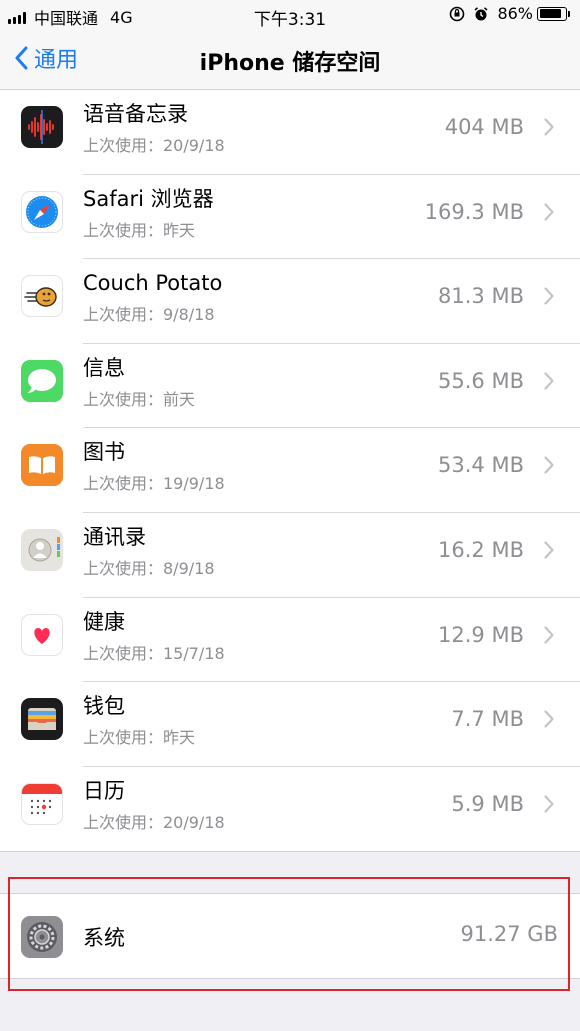  I want to click on settings-gear-icon, so click(42, 937).